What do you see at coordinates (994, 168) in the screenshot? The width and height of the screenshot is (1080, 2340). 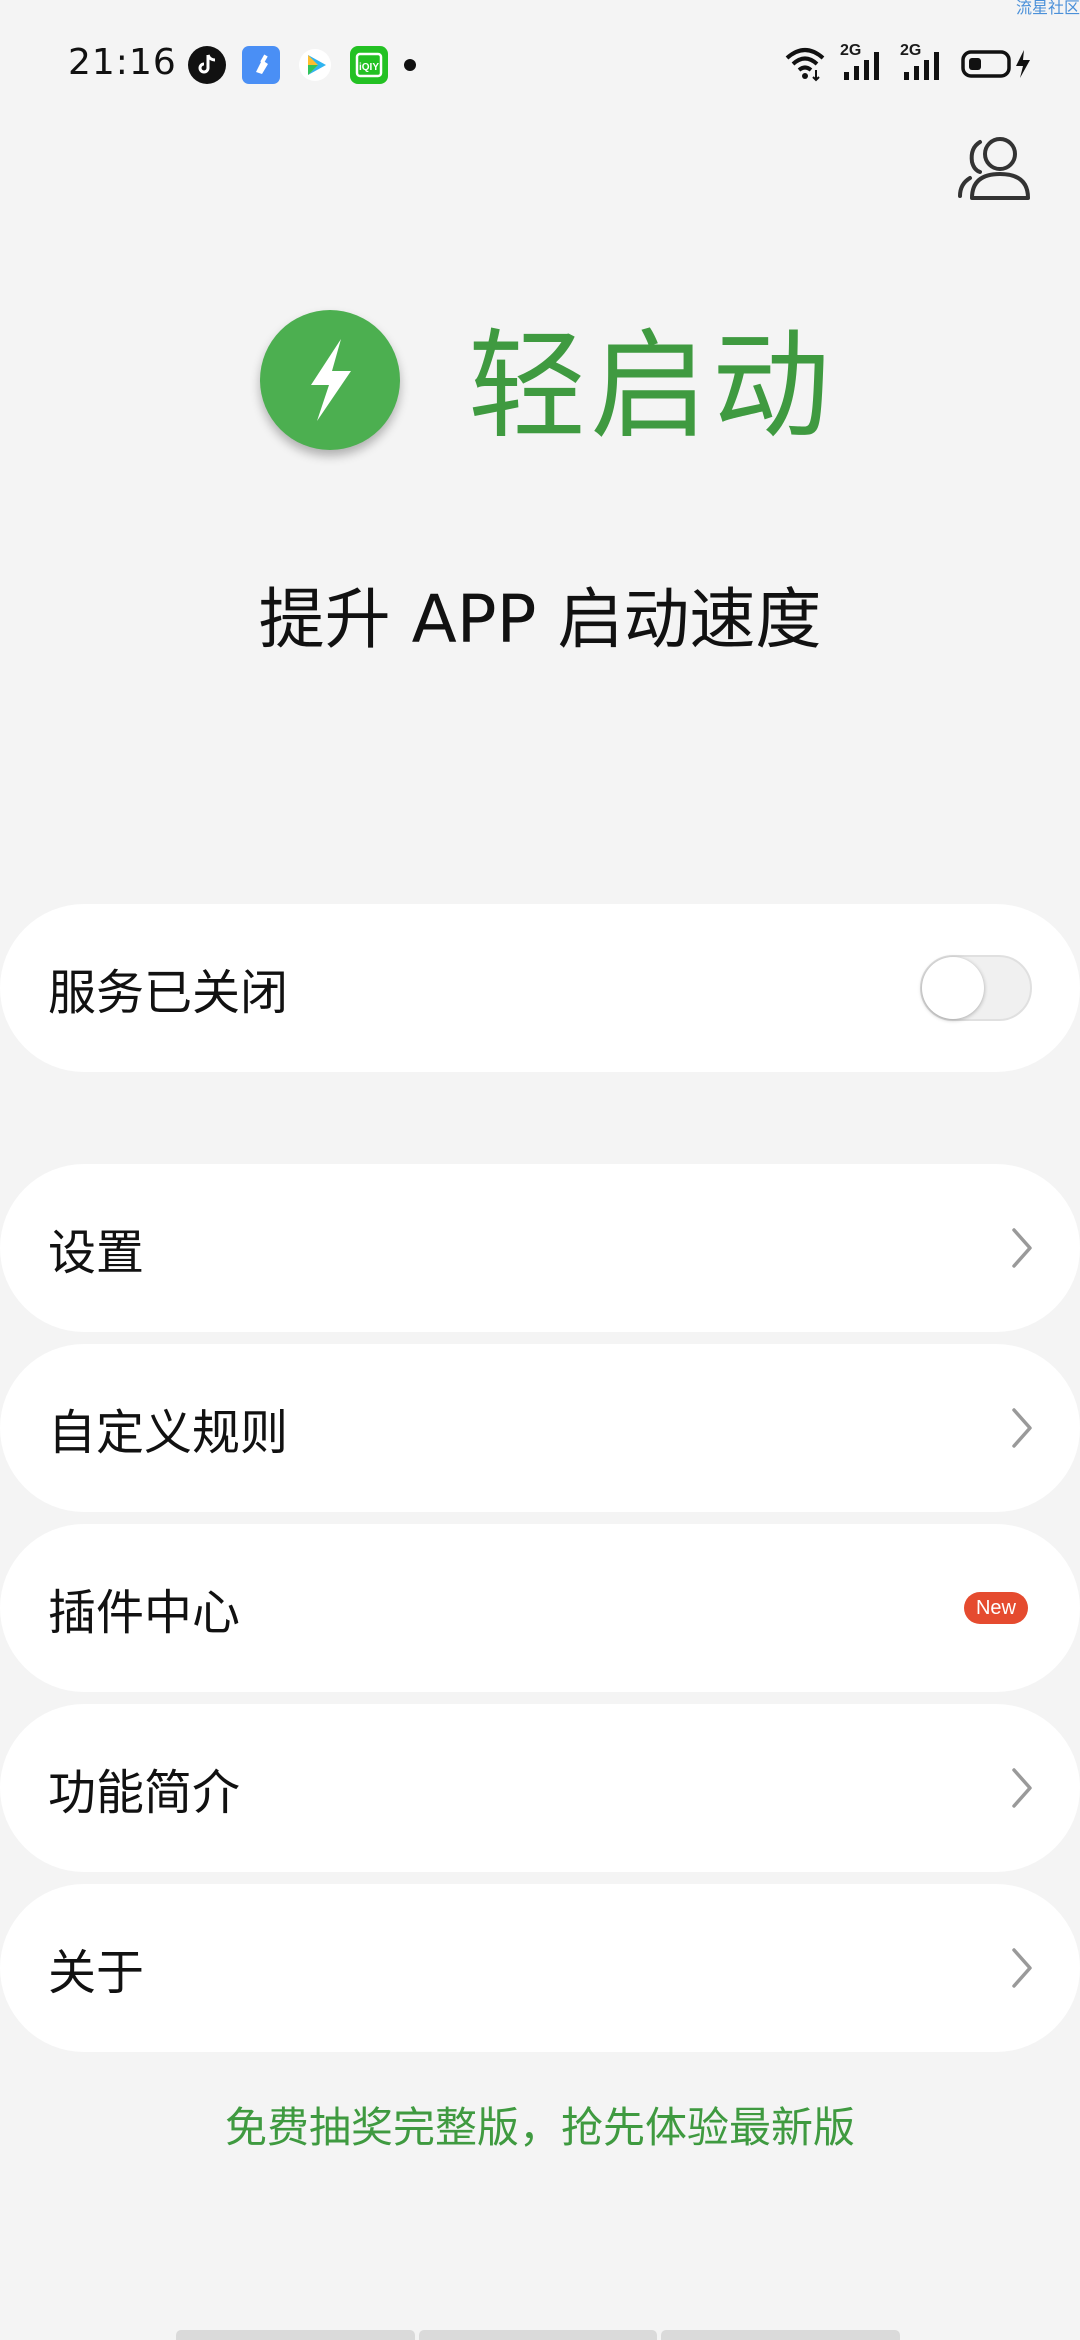 I see `users-icon` at bounding box center [994, 168].